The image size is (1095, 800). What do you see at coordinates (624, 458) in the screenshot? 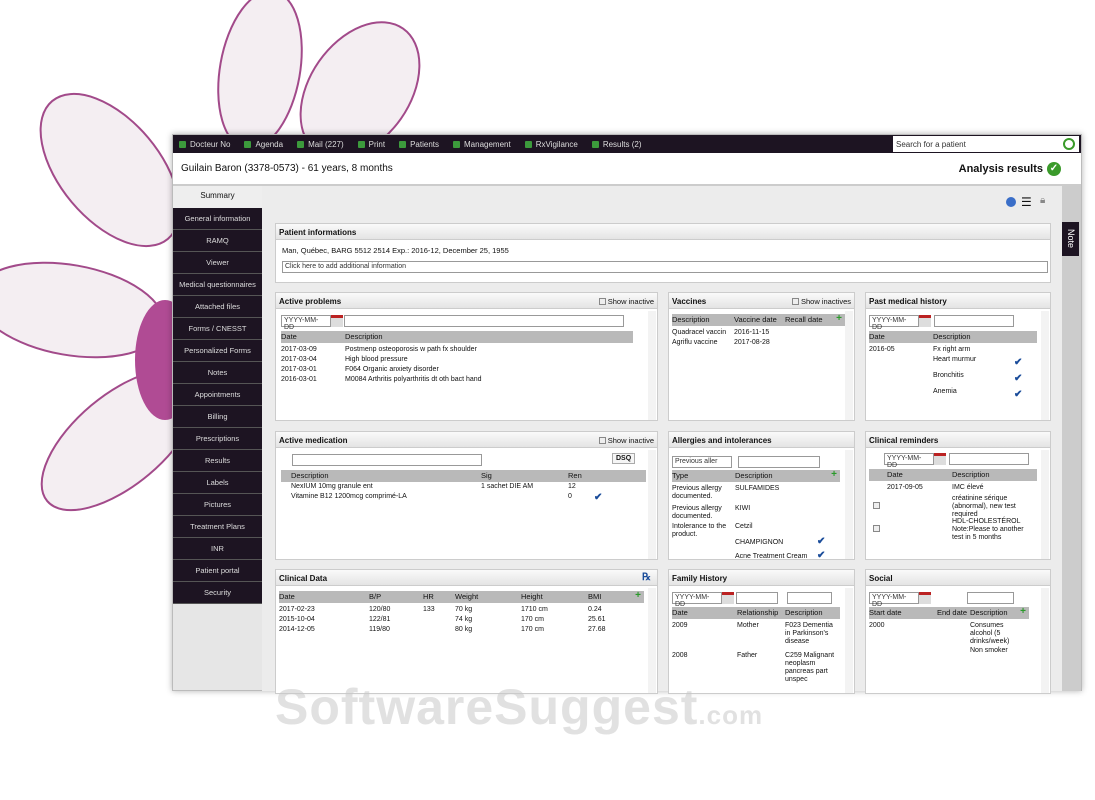
I see `dsq-button: DSQ` at bounding box center [624, 458].